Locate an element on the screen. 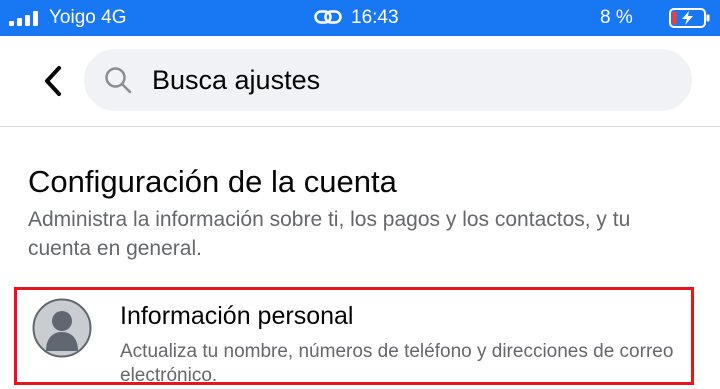 This screenshot has width=720, height=389. back-chevron-icon is located at coordinates (53, 81).